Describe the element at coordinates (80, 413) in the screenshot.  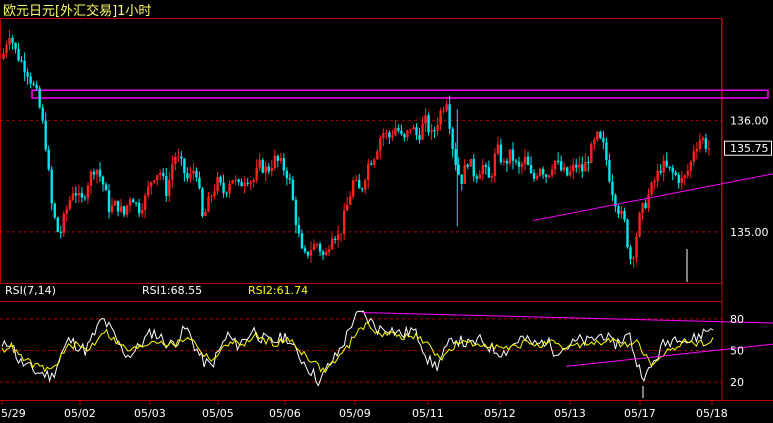
I see `x-tick-label: 05/02` at that location.